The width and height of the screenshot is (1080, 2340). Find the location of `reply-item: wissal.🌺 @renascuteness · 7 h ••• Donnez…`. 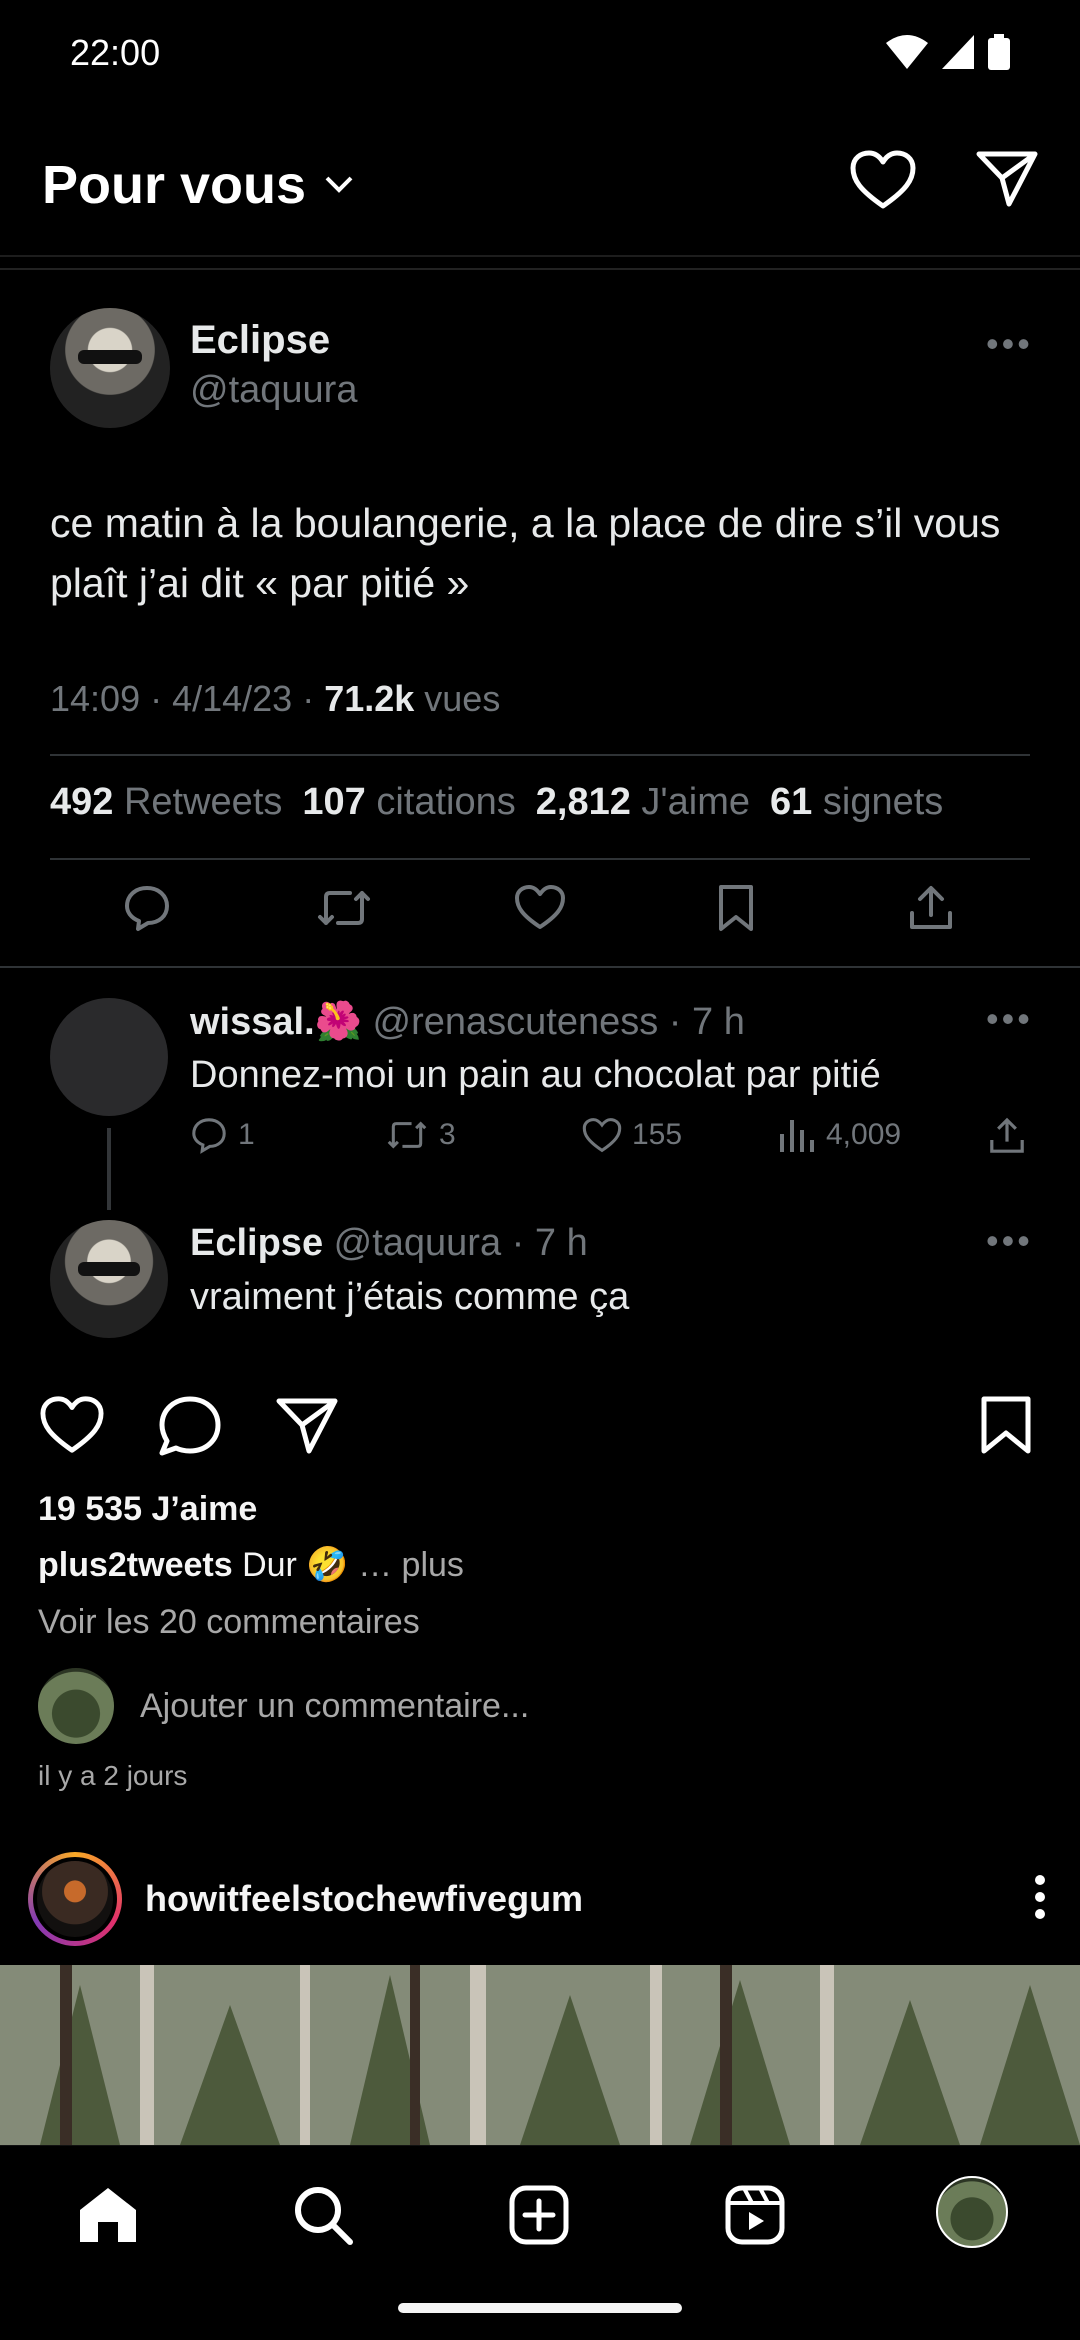

reply-item: wissal.🌺 @renascuteness · 7 h ••• Donnez… is located at coordinates (540, 1104).